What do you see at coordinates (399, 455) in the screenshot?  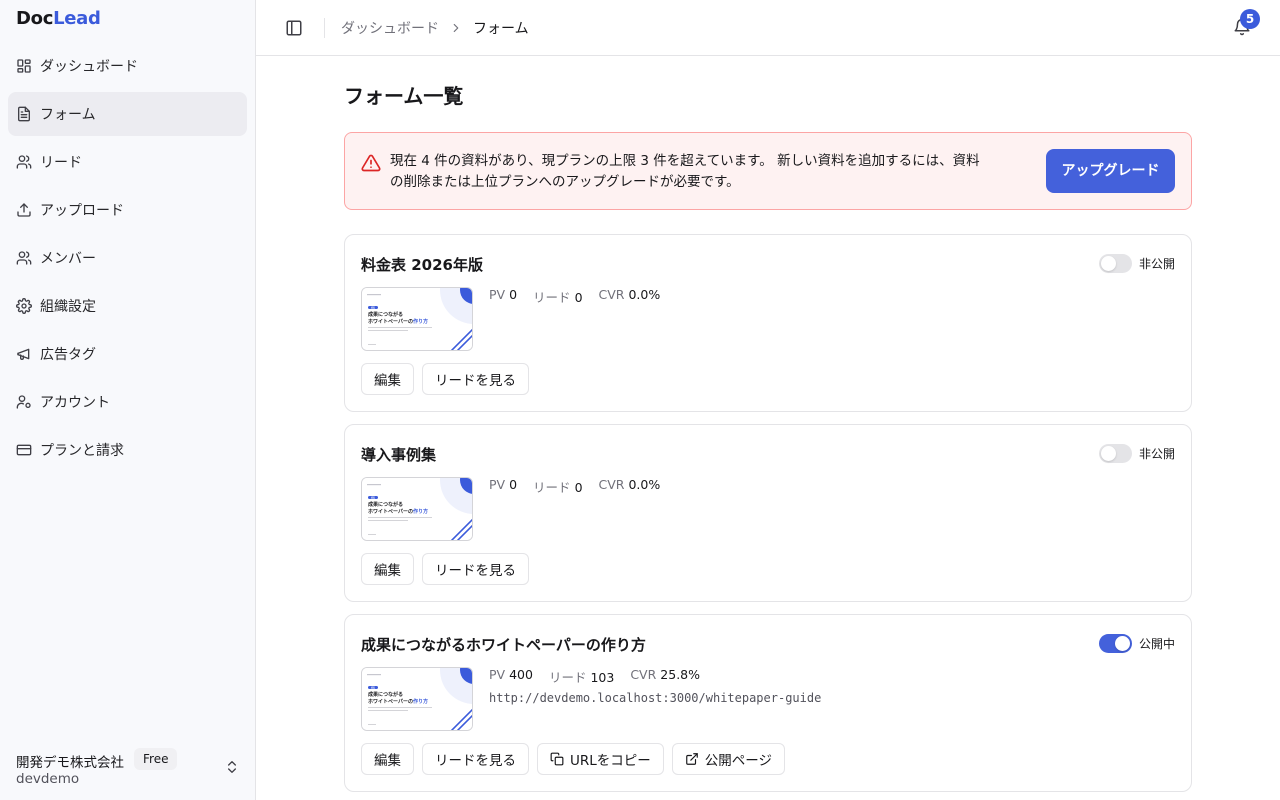 I see `form-title: 導入事例集` at bounding box center [399, 455].